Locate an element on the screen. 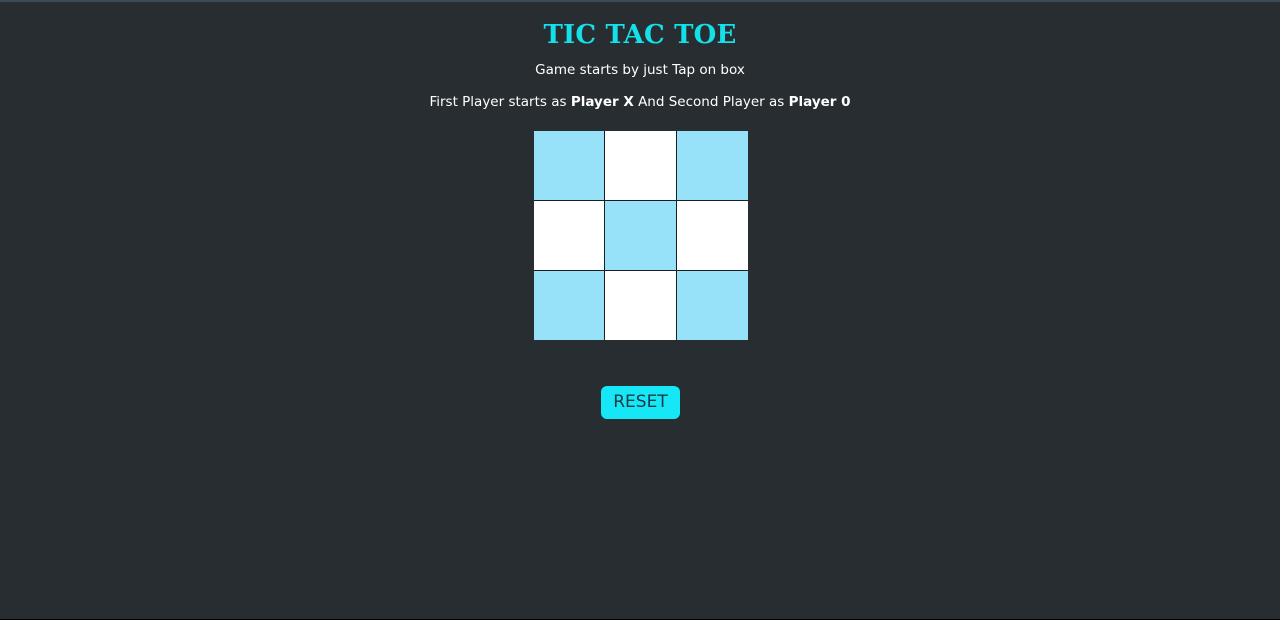 This screenshot has width=1280, height=620. player-o-label: Player 0 is located at coordinates (819, 102).